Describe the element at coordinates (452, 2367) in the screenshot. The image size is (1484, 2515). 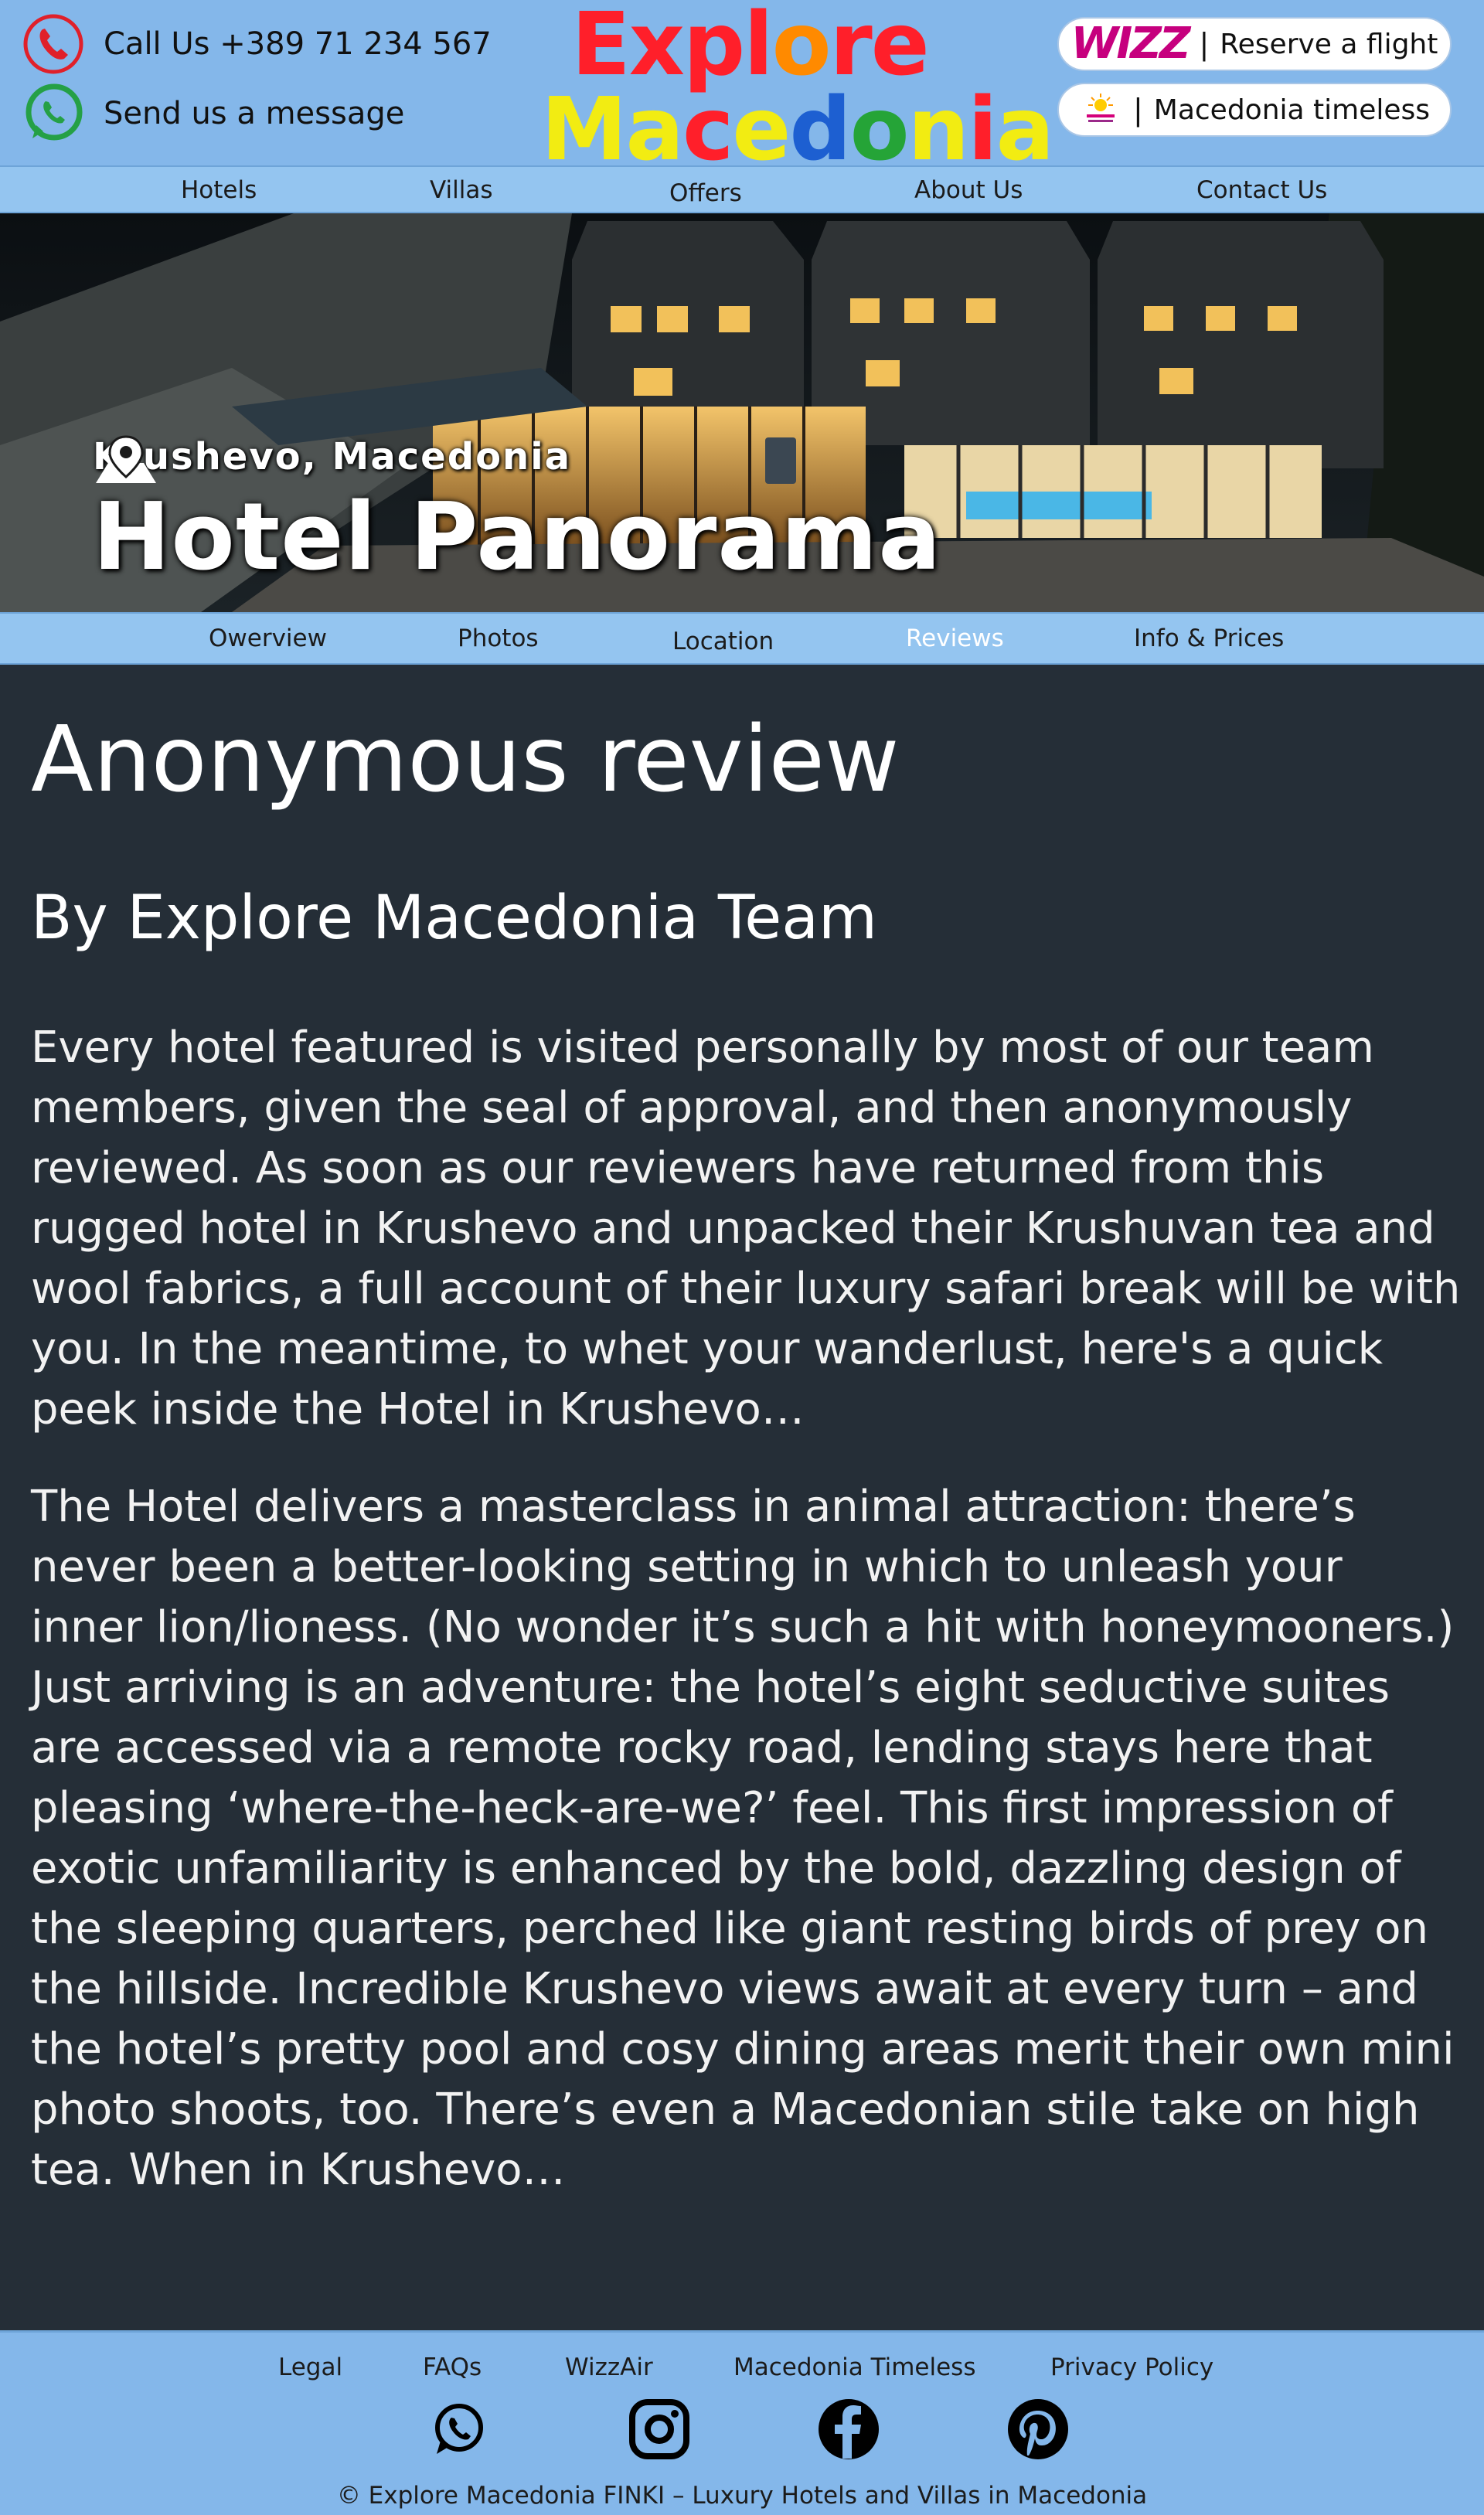
I see `footer-link-faqs: FAQs` at that location.